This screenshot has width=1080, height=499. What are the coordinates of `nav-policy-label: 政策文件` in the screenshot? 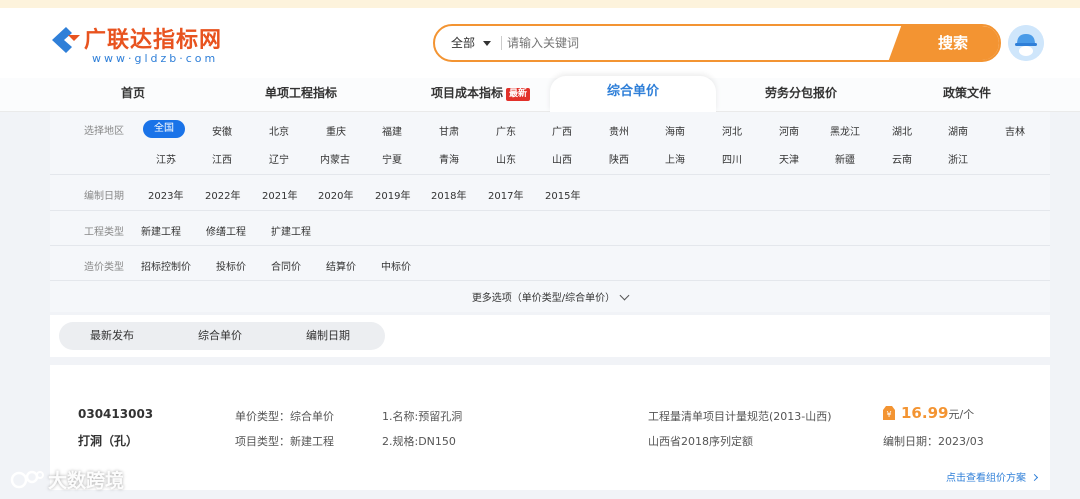 It's located at (967, 93).